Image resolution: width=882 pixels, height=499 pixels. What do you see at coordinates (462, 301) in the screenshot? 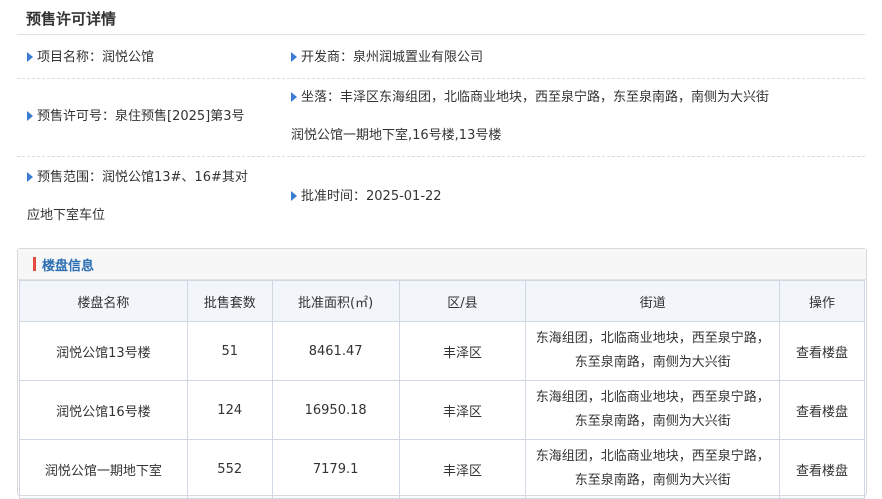
I see `col-header-district: 区/县` at bounding box center [462, 301].